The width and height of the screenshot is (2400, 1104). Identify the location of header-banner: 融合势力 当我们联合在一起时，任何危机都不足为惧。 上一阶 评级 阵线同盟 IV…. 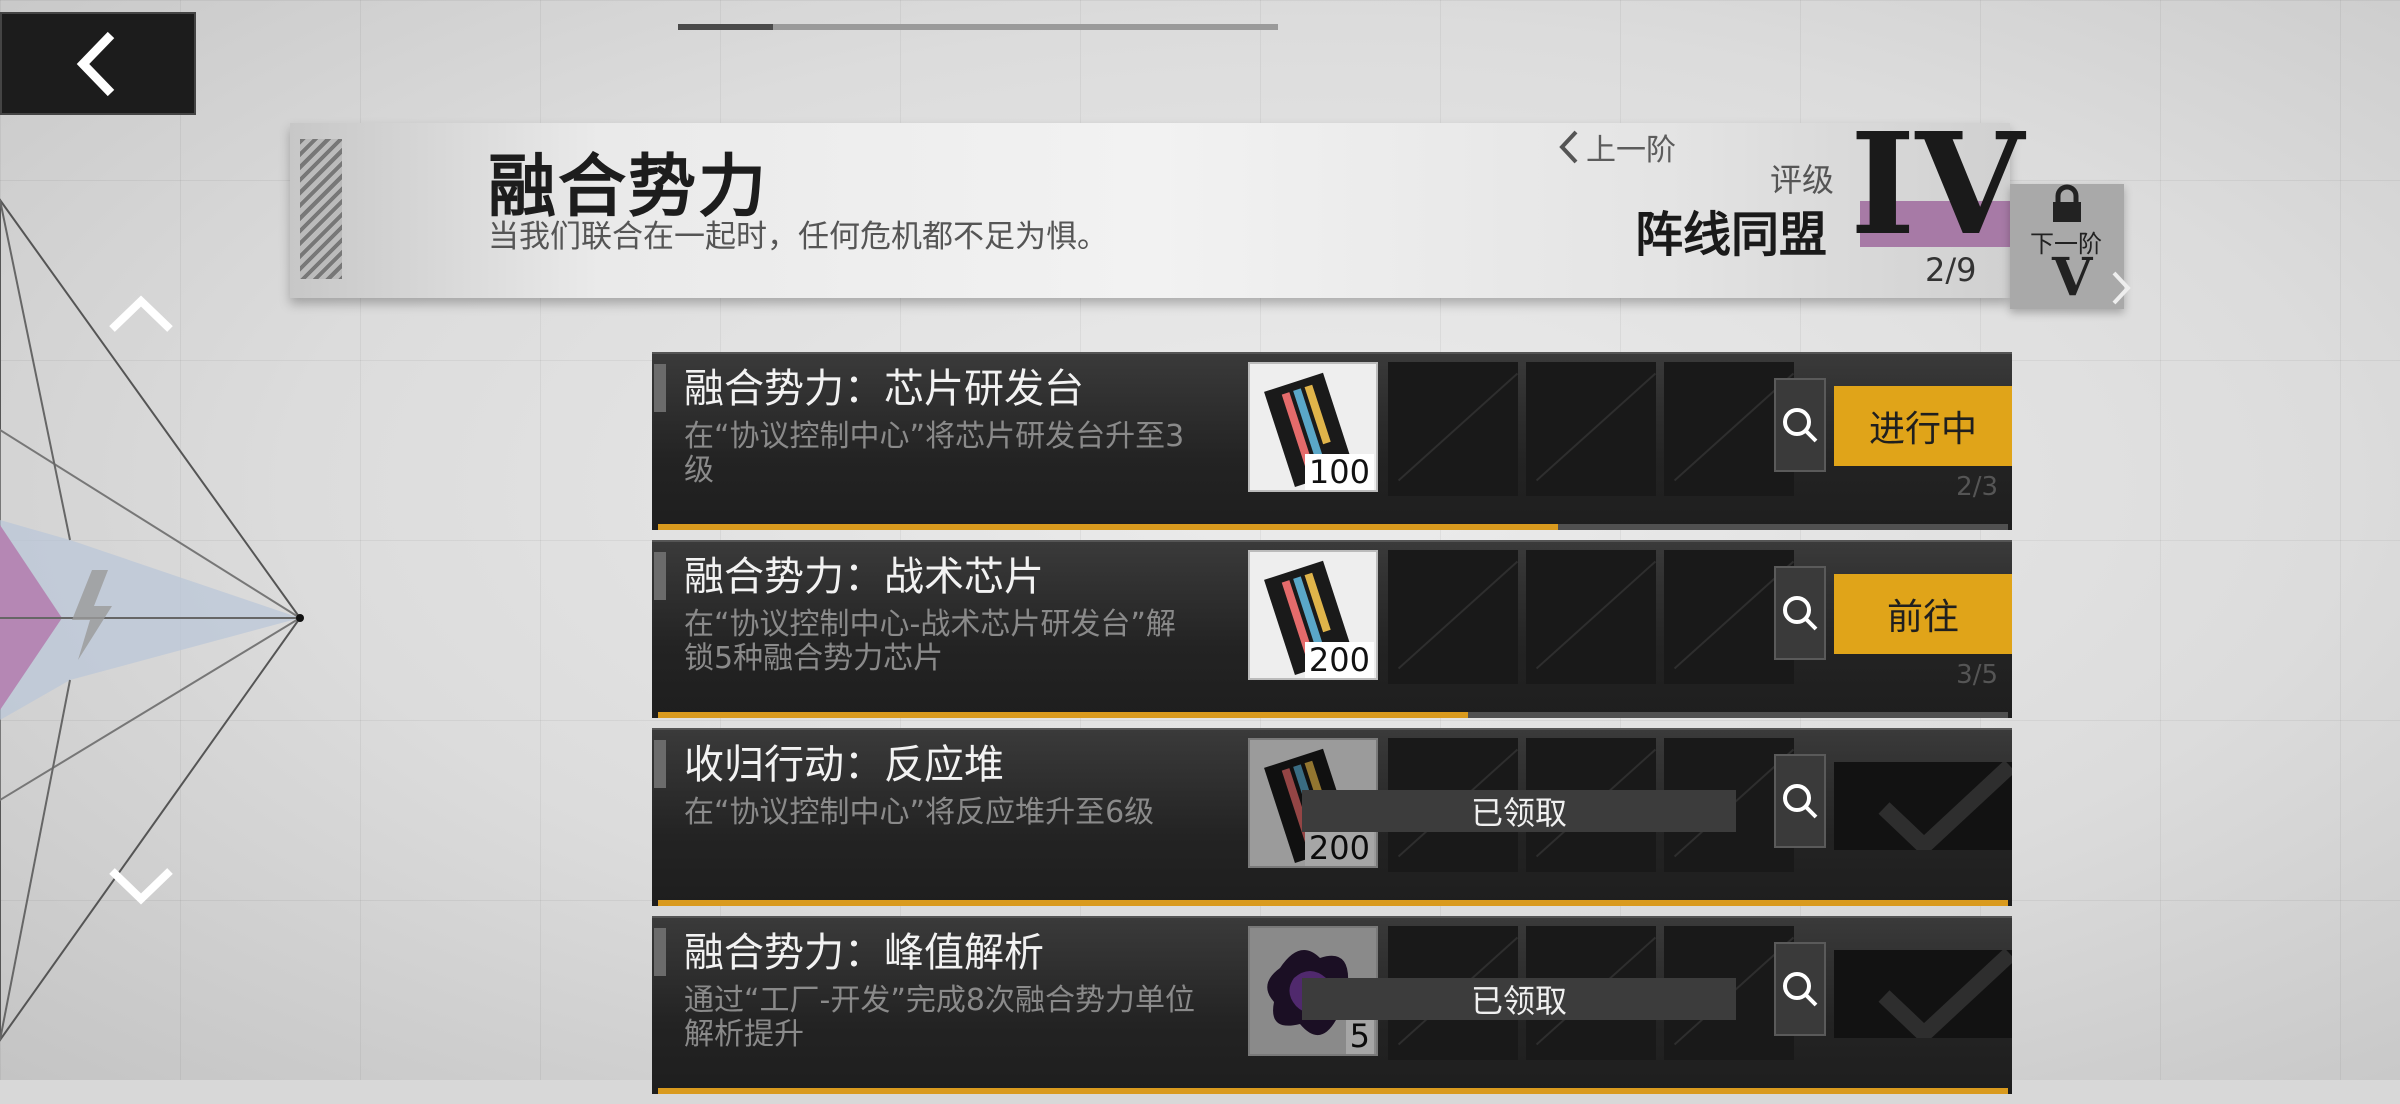
(1157, 206).